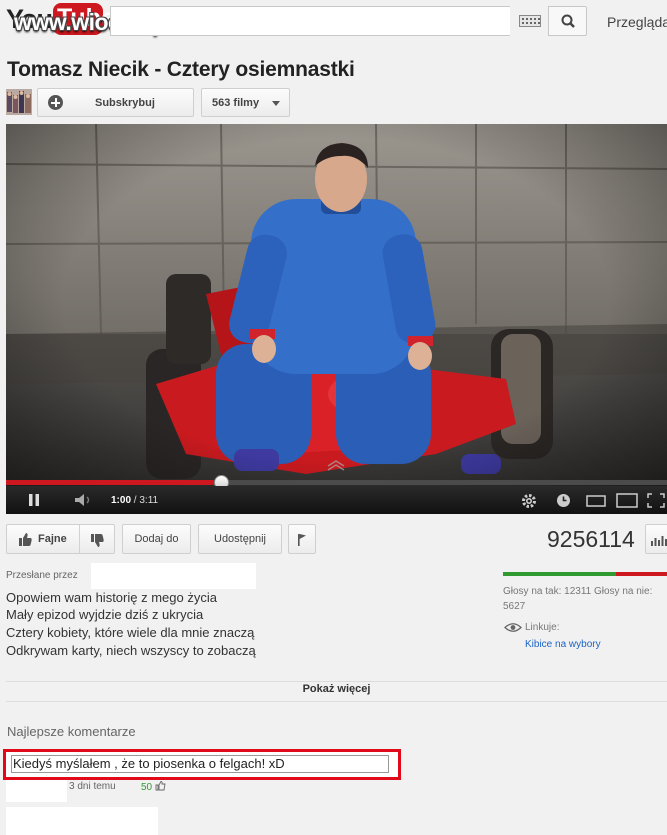 This screenshot has height=835, width=667. Describe the element at coordinates (336, 500) in the screenshot. I see `player-controls` at that location.